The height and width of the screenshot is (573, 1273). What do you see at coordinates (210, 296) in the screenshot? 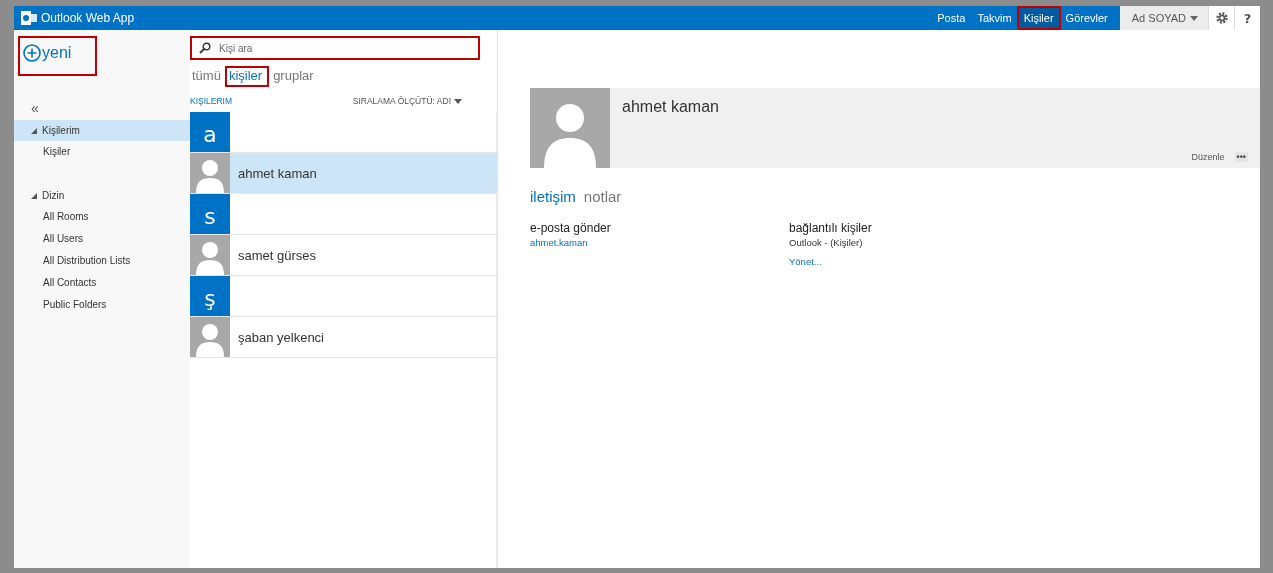
I see `letter-header: ş` at bounding box center [210, 296].